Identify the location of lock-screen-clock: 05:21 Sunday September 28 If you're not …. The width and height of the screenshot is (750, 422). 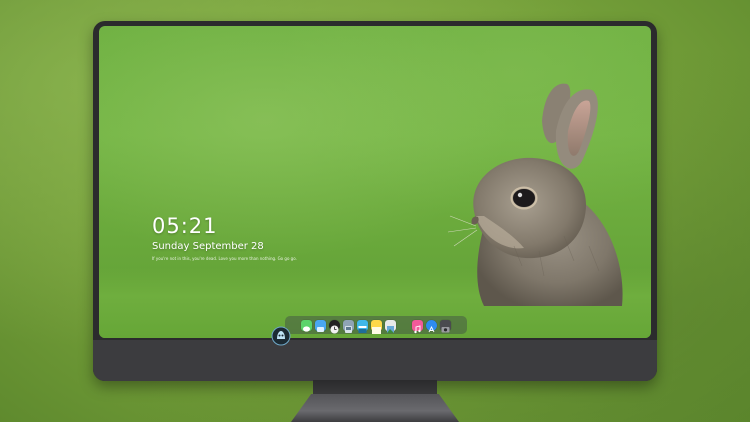
(224, 238).